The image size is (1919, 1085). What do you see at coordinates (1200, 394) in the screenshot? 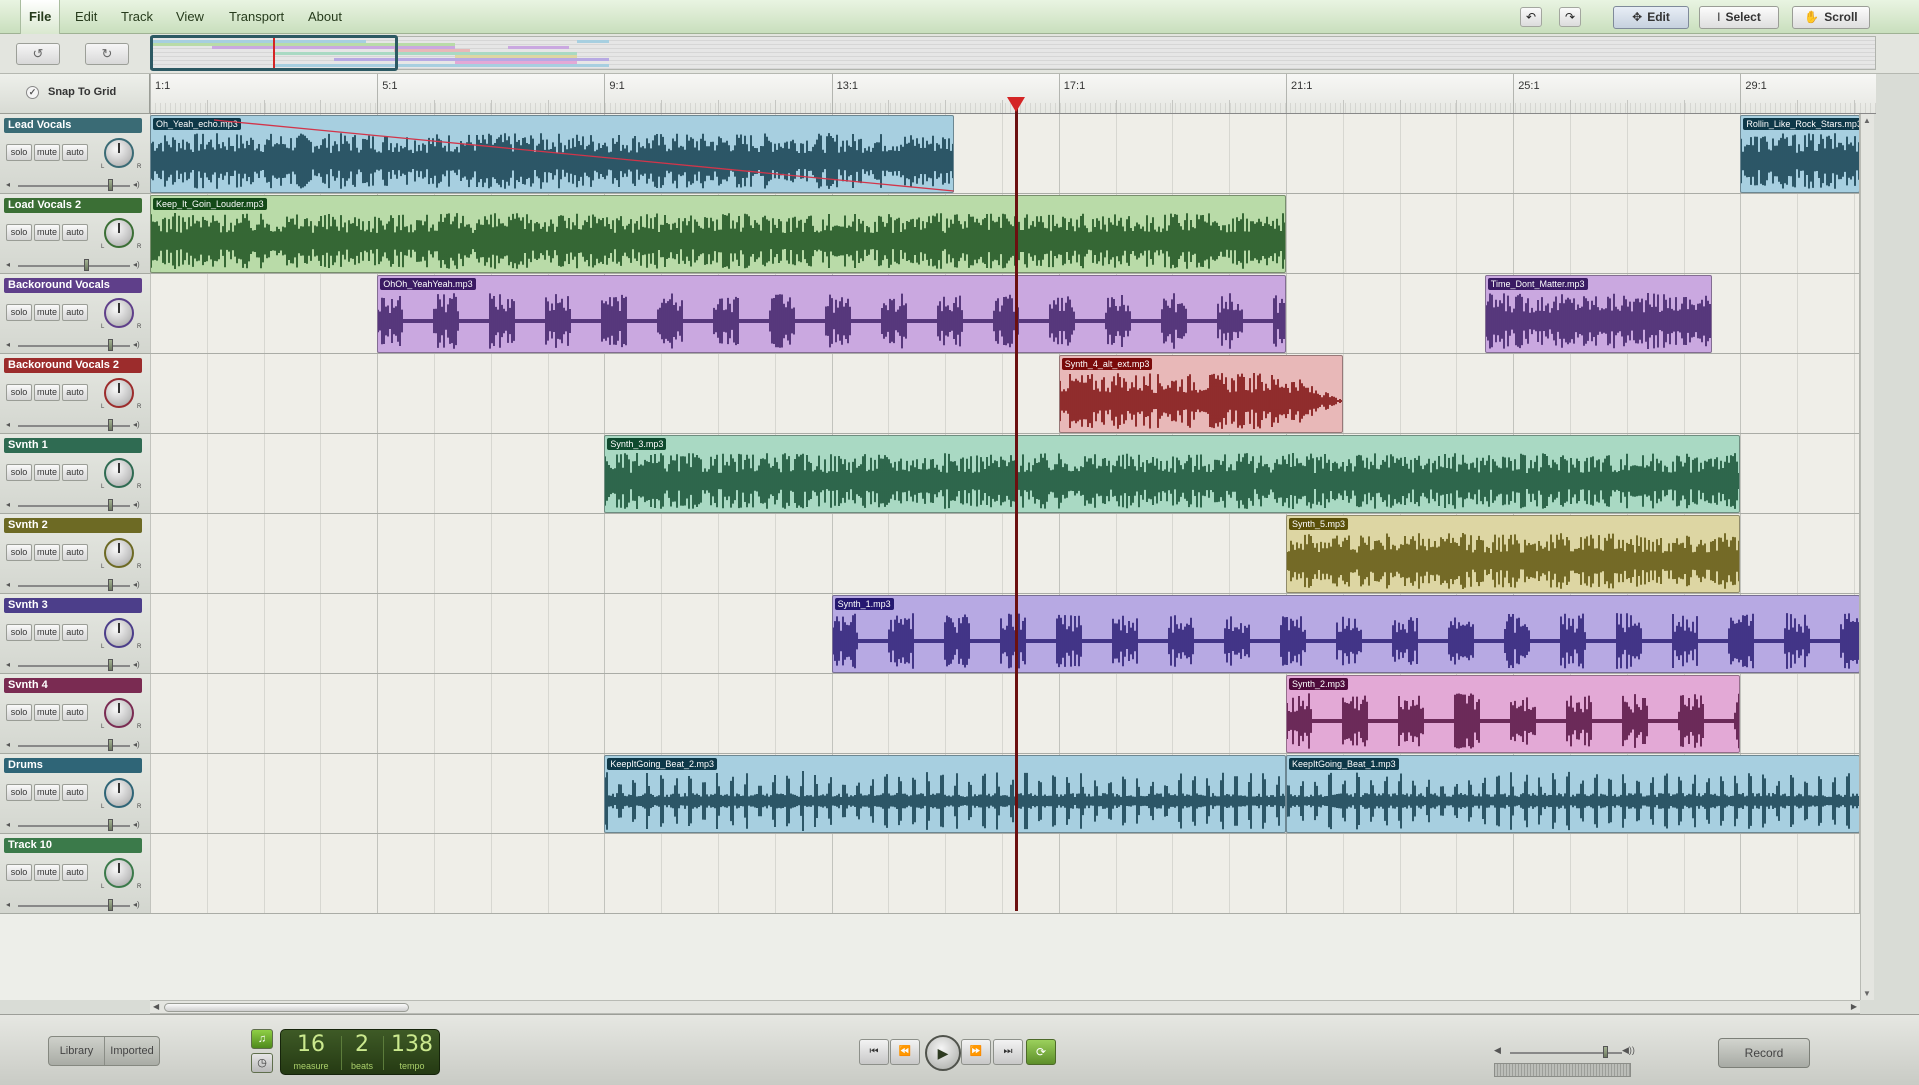
I see `audio-clip: Synth_4_alt_ext.mp3` at bounding box center [1200, 394].